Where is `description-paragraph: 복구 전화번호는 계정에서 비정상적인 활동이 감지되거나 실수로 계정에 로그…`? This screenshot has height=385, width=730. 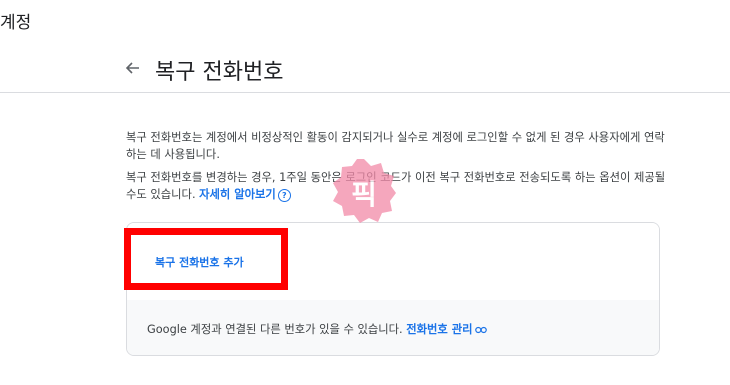
description-paragraph: 복구 전화번호는 계정에서 비정상적인 활동이 감지되거나 실수로 계정에 로그… is located at coordinates (395, 146).